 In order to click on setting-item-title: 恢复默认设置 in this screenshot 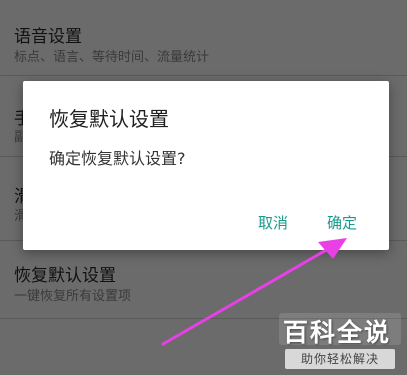, I will do `click(65, 276)`.